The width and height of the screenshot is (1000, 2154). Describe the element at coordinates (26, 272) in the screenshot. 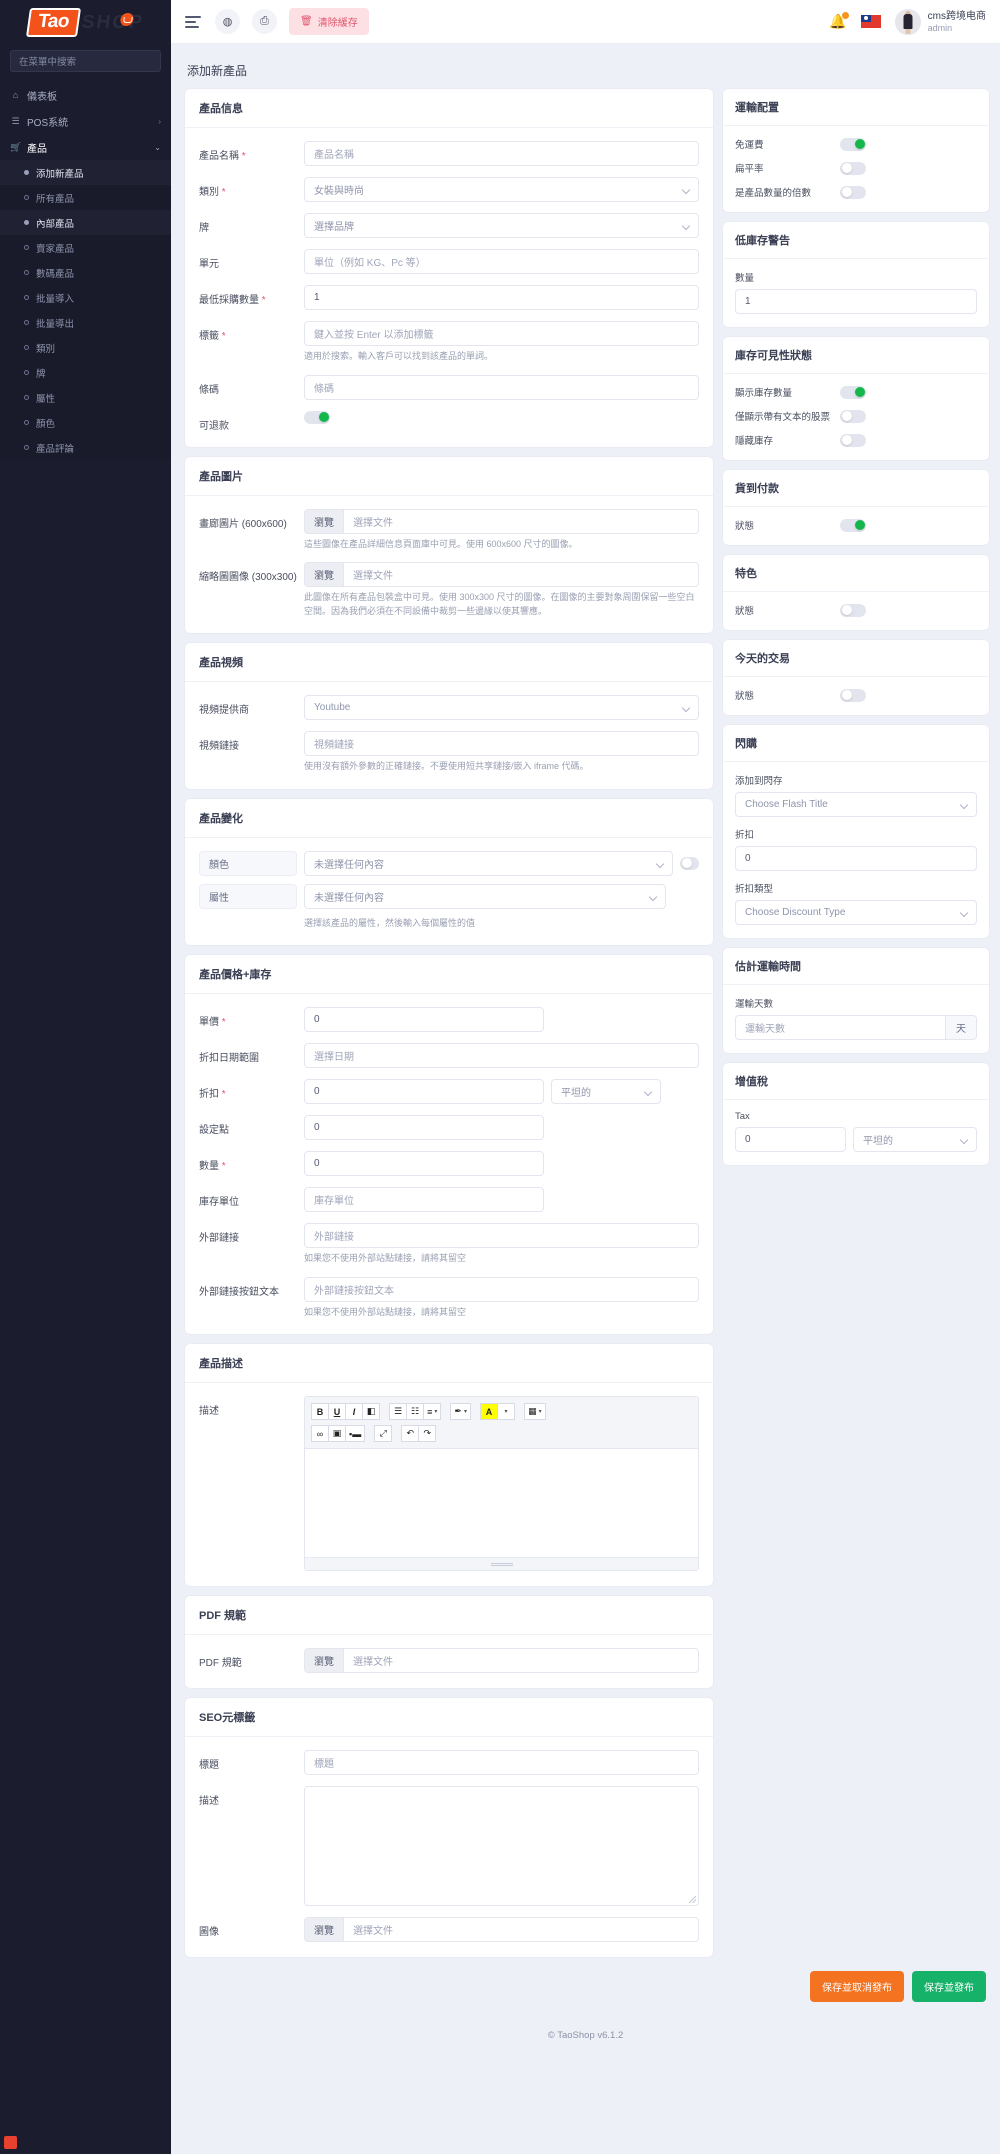

I see `bullet-icon` at that location.